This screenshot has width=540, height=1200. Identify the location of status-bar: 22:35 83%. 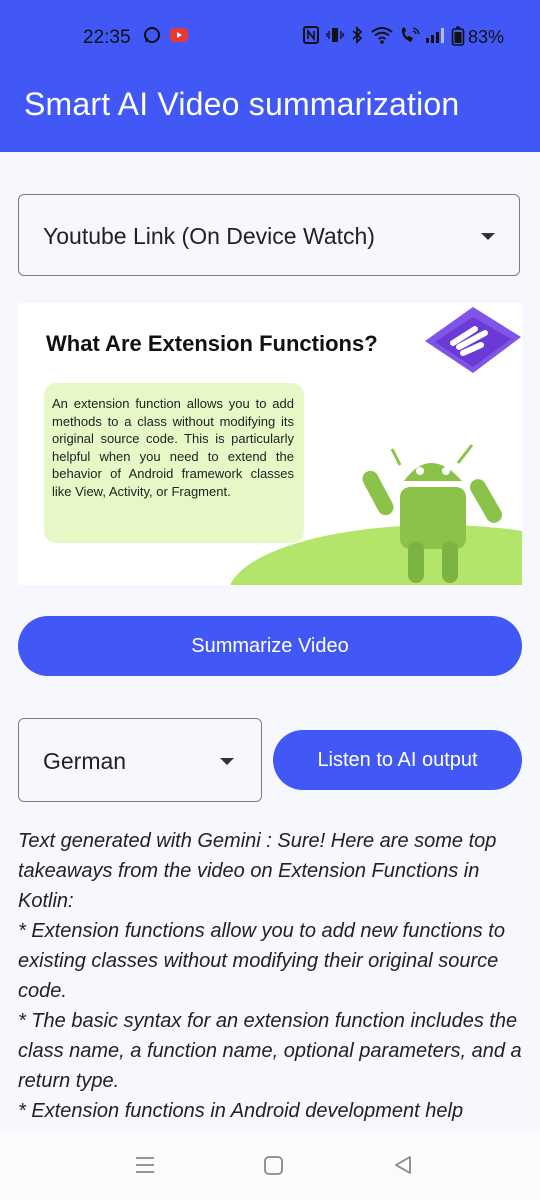
(270, 37).